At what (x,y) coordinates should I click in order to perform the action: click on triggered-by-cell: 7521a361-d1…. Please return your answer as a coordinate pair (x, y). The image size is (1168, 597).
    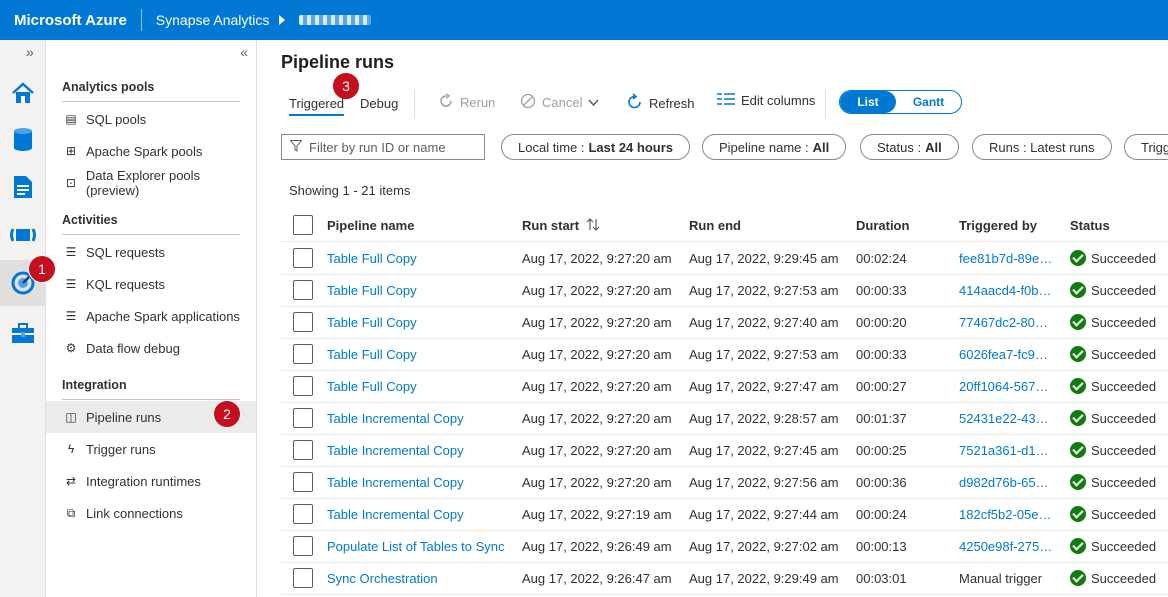
    Looking at the image, I should click on (1004, 450).